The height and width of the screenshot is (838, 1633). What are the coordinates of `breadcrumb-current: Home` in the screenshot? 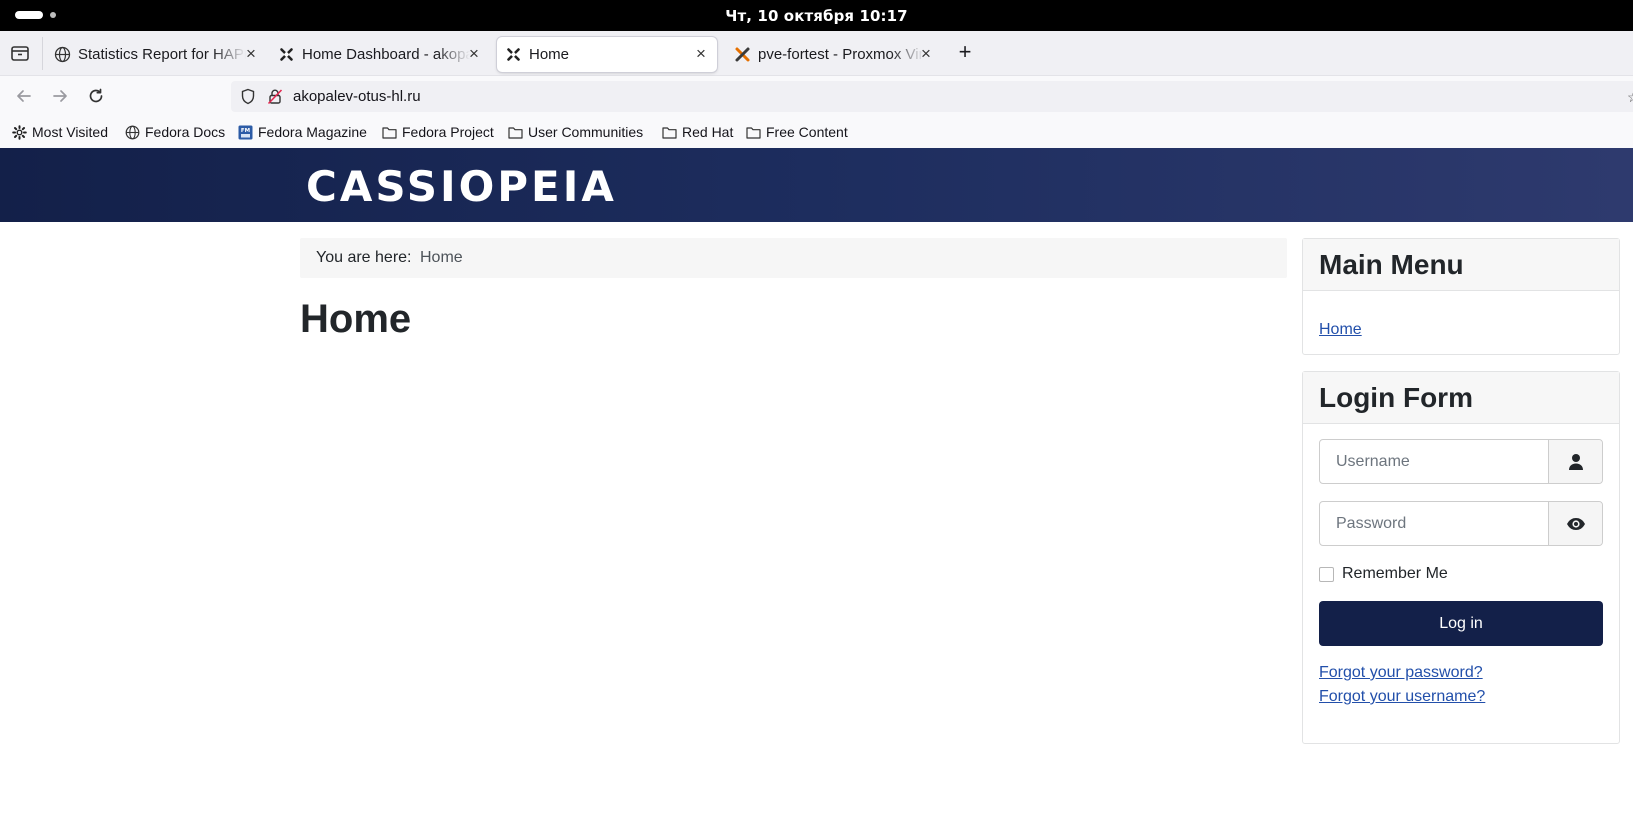 It's located at (441, 257).